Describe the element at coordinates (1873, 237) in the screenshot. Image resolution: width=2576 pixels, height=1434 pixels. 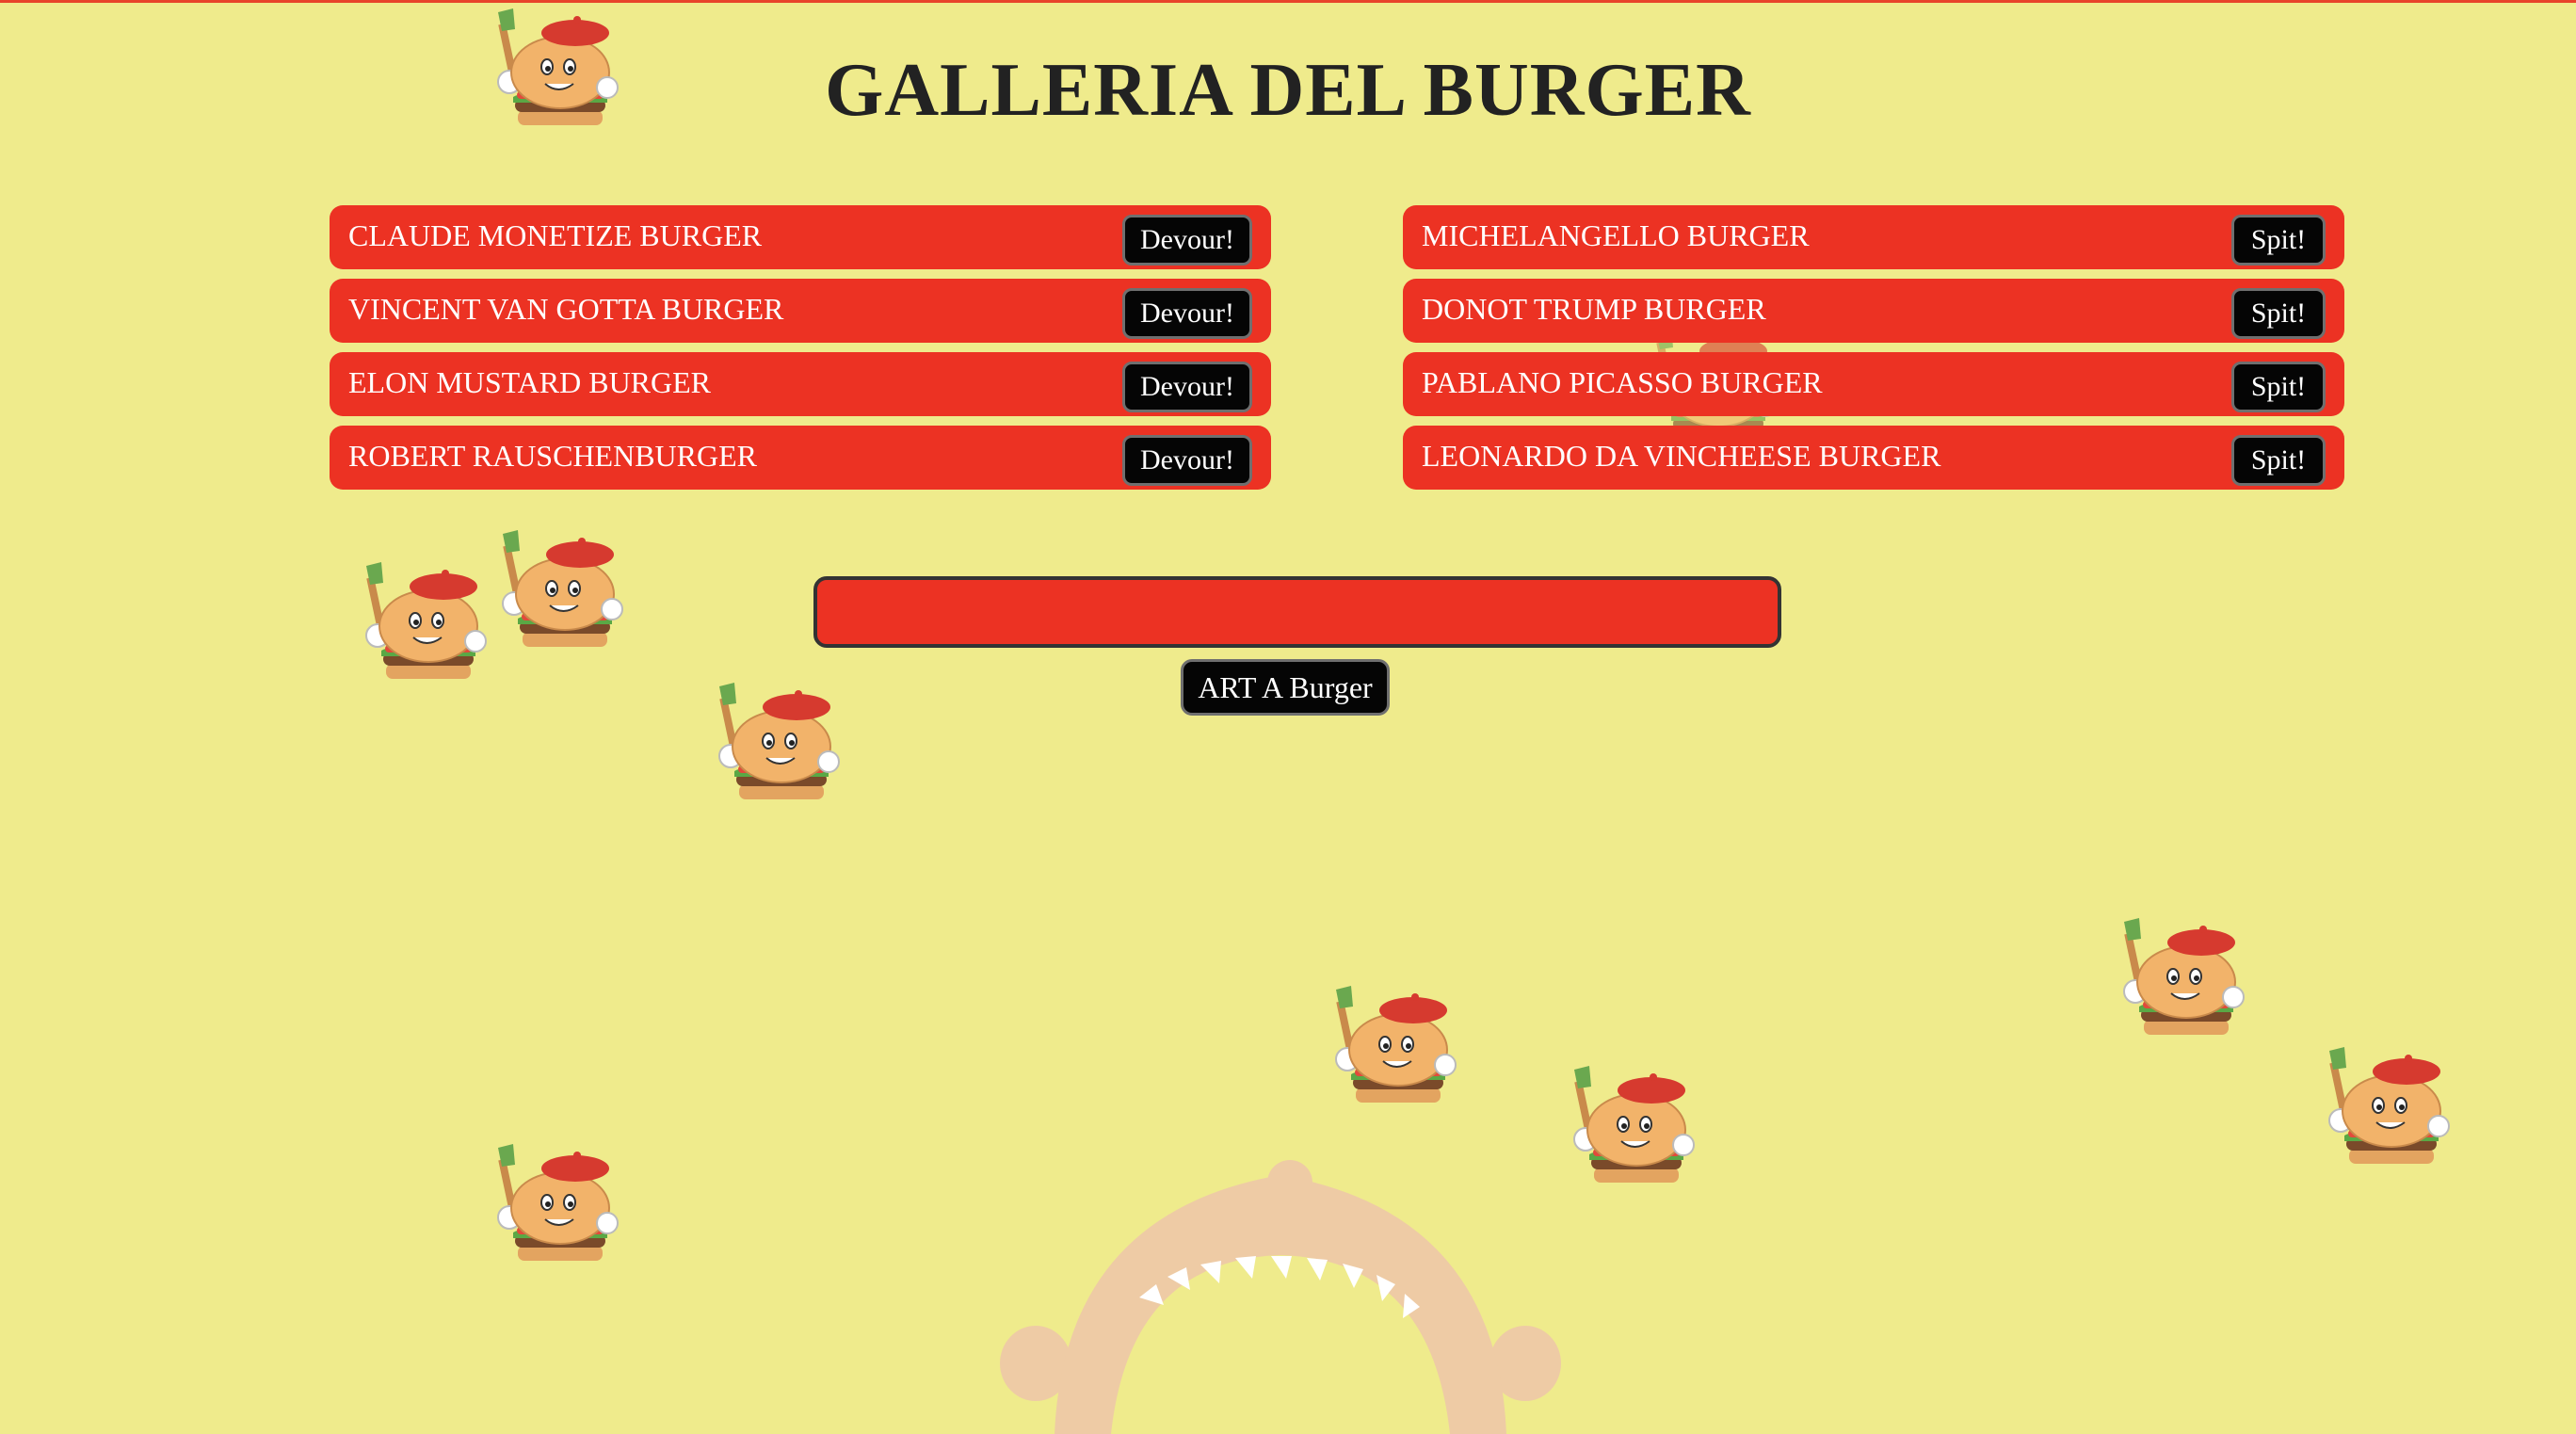
I see `devoured-burger-row: MICHELANGELLO BURGER Spit!` at that location.